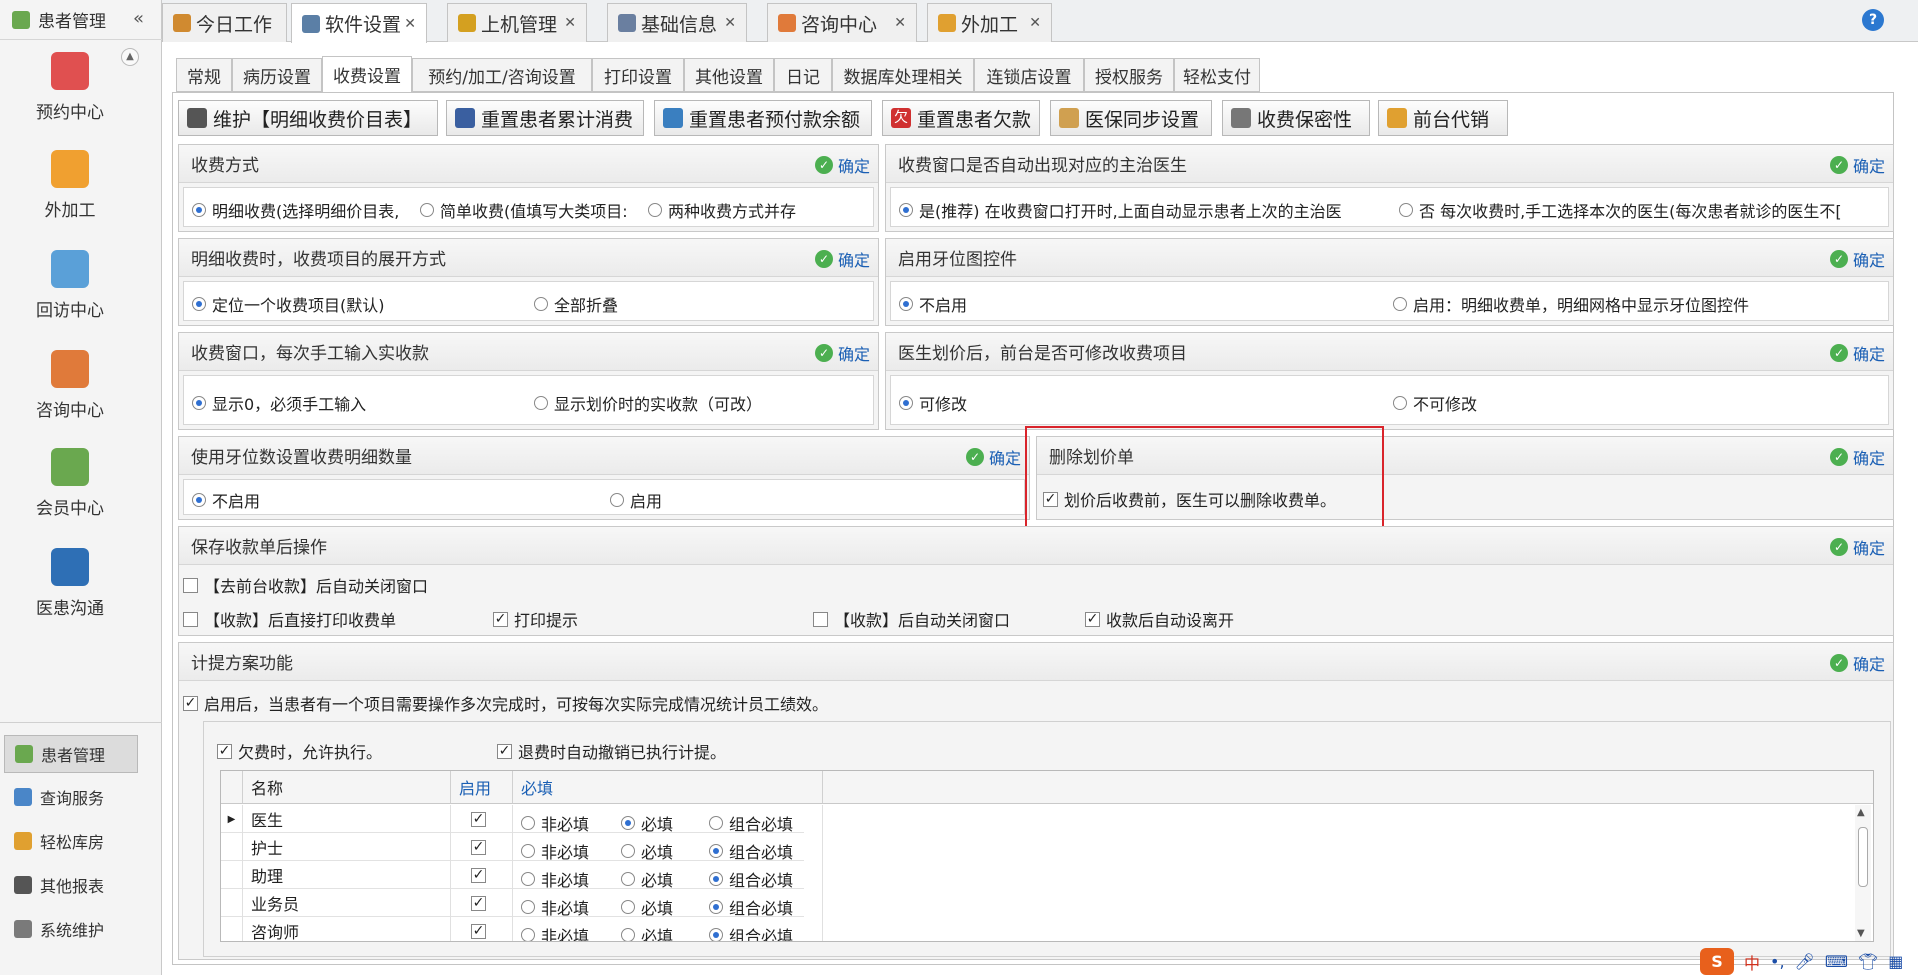 The width and height of the screenshot is (1918, 975). Describe the element at coordinates (1868, 961) in the screenshot. I see `skin-icon: 👕︎` at that location.